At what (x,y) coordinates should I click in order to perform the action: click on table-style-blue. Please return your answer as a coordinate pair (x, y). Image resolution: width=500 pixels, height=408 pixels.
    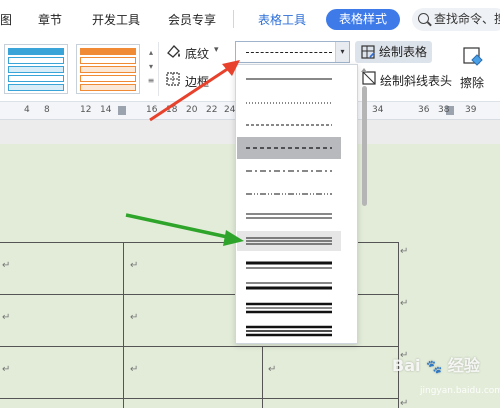
    Looking at the image, I should click on (36, 69).